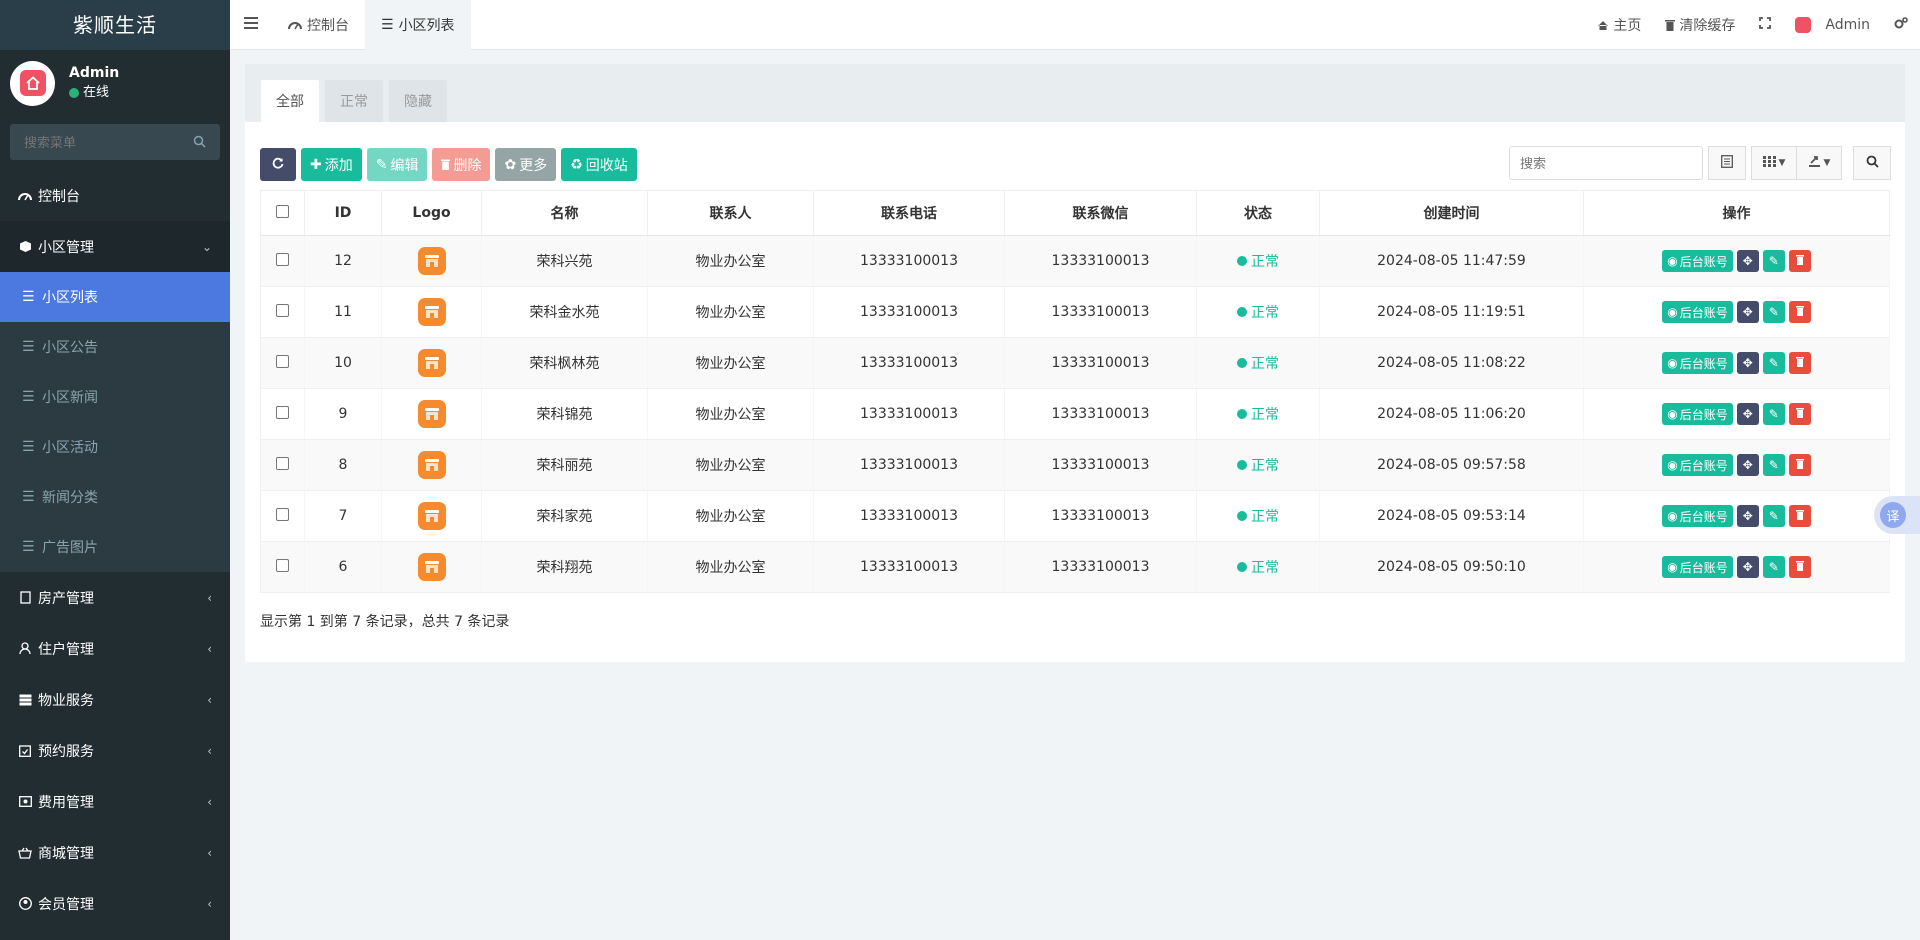 The height and width of the screenshot is (940, 1920). I want to click on menu-search-input, so click(100, 142).